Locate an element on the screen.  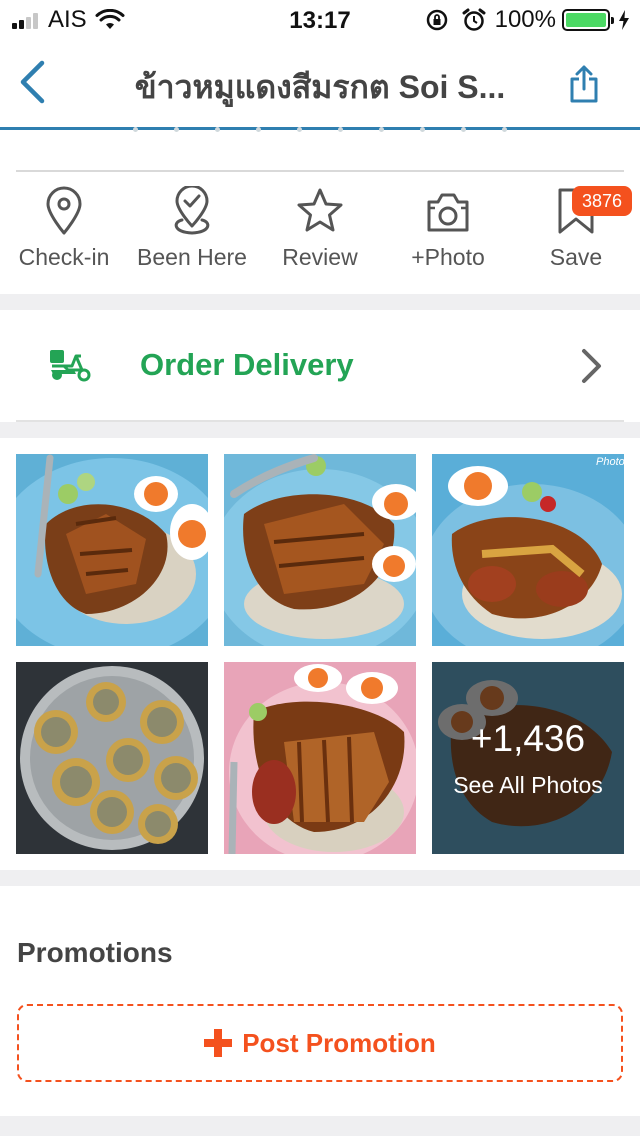
location-pin-icon is located at coordinates (64, 210).